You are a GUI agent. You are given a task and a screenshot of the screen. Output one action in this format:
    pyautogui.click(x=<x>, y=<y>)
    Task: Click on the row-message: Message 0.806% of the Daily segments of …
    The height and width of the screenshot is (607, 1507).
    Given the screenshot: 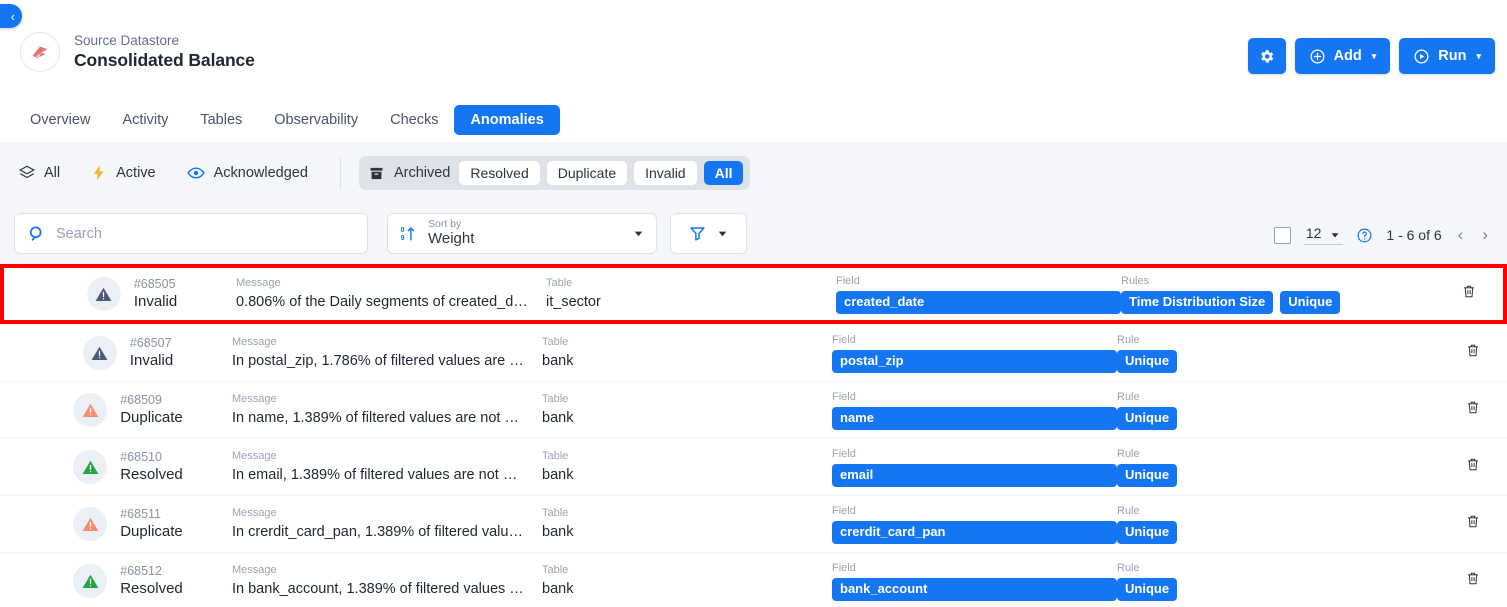 What is the action you would take?
    pyautogui.click(x=391, y=294)
    